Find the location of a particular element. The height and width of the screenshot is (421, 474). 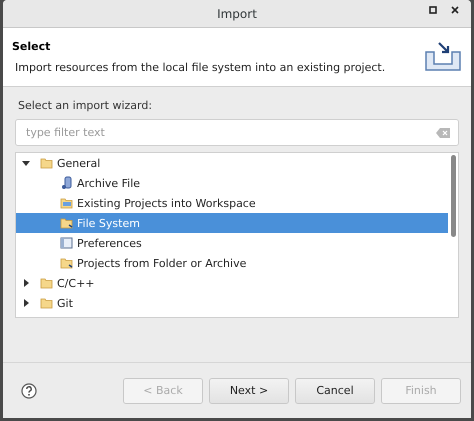

filter-input: type filter text is located at coordinates (230, 132).